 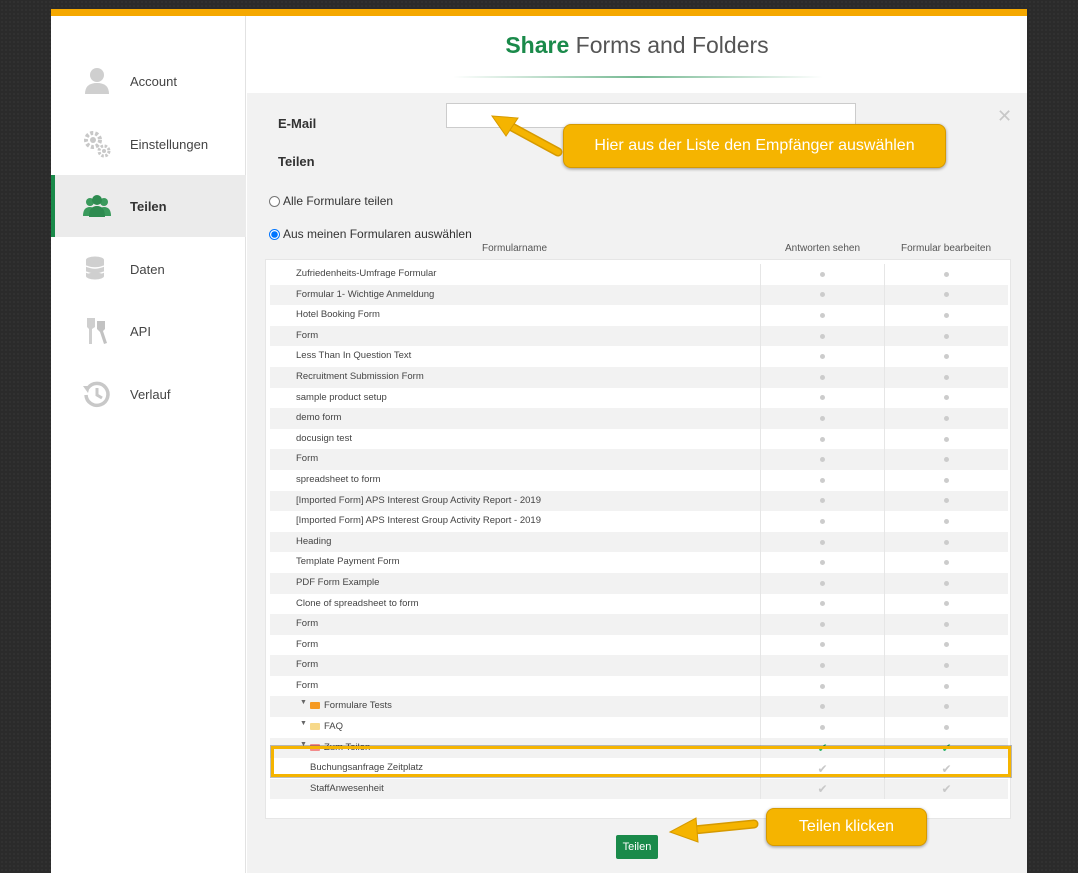 What do you see at coordinates (338, 315) in the screenshot?
I see `form-name: Hotel Booking Form` at bounding box center [338, 315].